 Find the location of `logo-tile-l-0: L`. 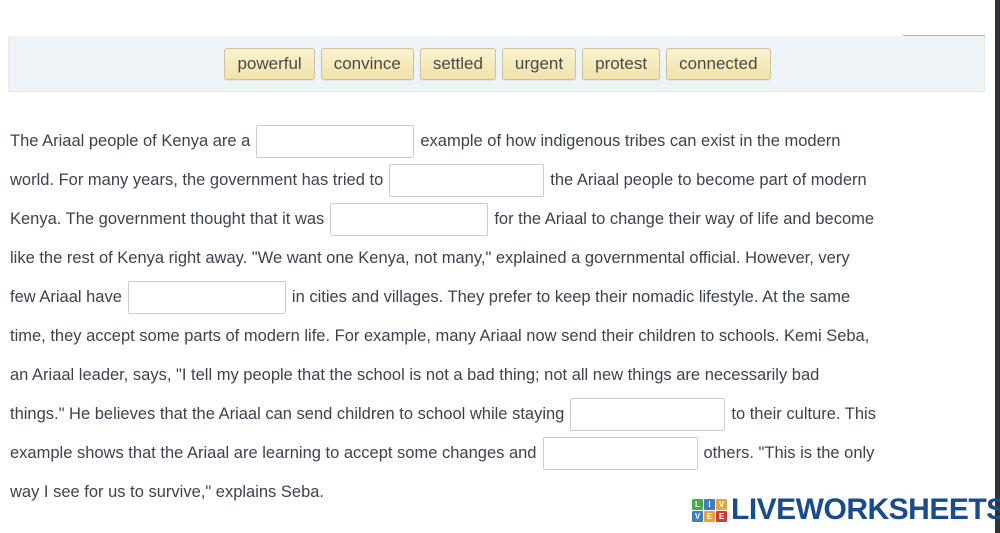

logo-tile-l-0: L is located at coordinates (697, 504).